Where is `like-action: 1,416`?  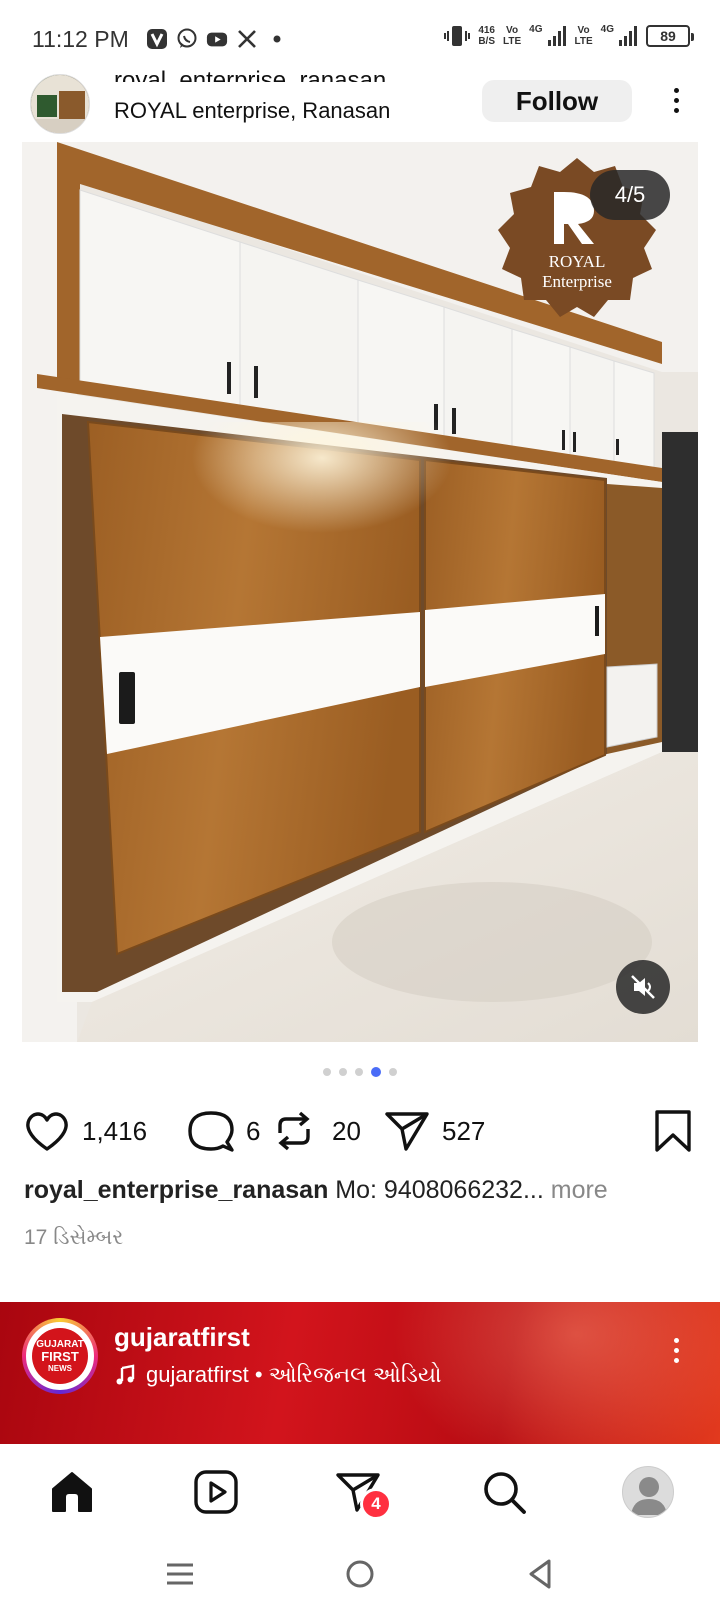 like-action: 1,416 is located at coordinates (85, 1131).